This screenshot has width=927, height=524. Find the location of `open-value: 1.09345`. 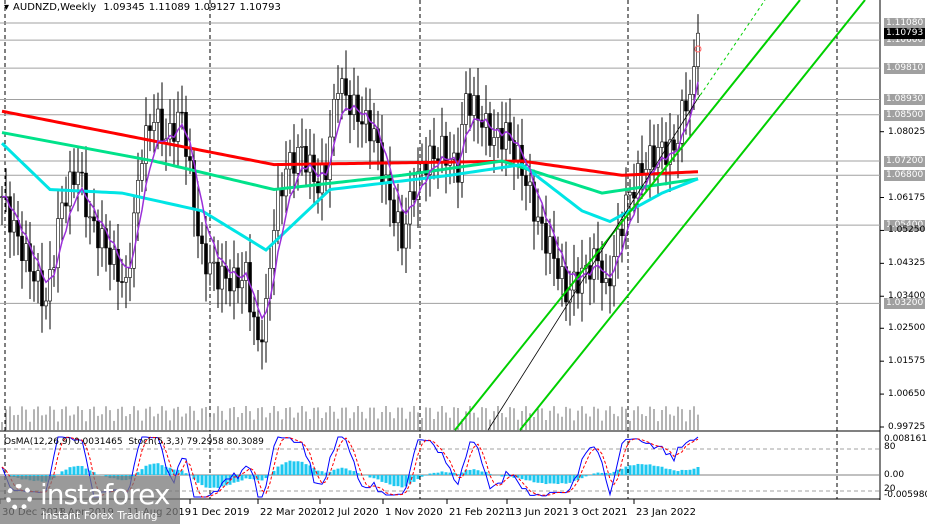

open-value: 1.09345 is located at coordinates (124, 7).